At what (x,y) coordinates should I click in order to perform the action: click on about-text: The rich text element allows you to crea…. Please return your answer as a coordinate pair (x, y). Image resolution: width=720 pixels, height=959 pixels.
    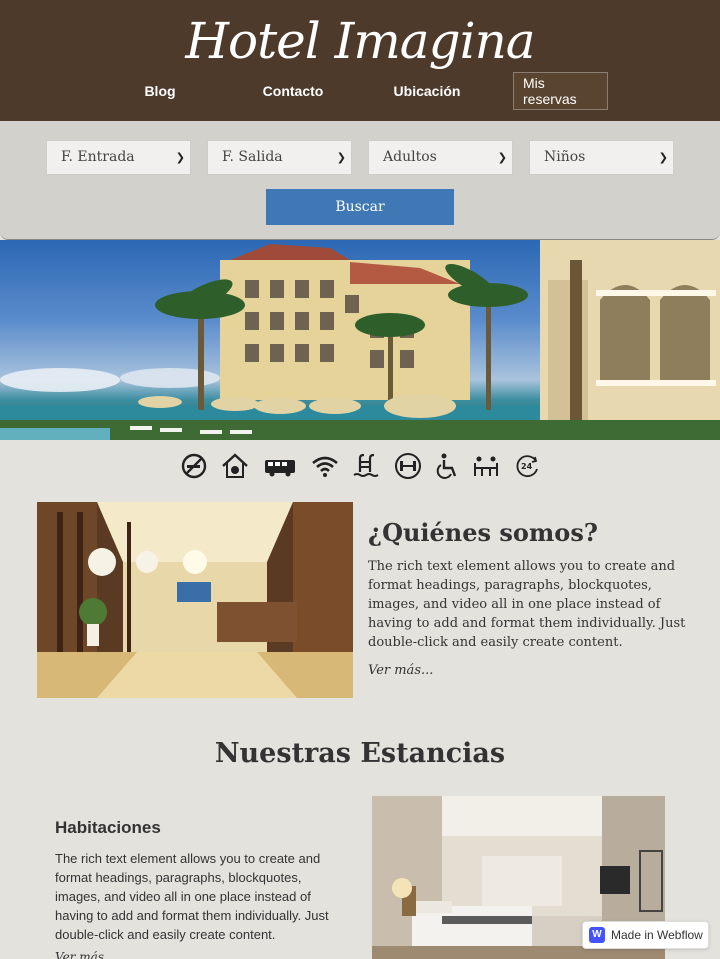
    Looking at the image, I should click on (527, 604).